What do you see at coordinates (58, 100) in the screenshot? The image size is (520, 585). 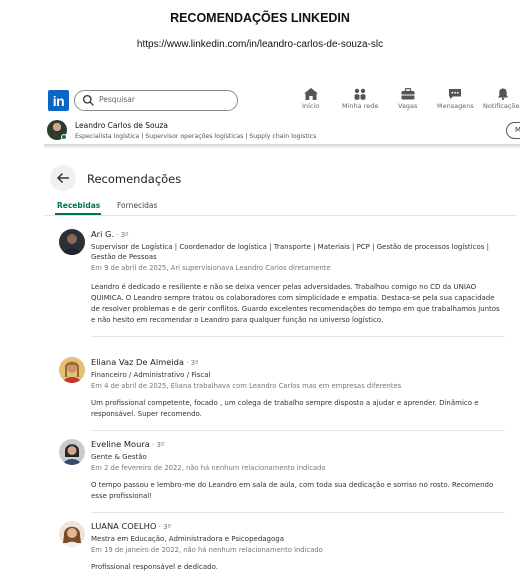 I see `linkedin-logo: in` at bounding box center [58, 100].